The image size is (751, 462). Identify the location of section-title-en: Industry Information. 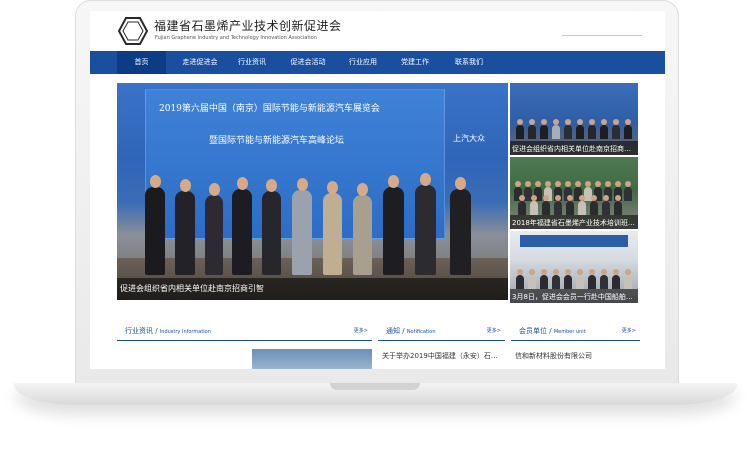
(185, 332).